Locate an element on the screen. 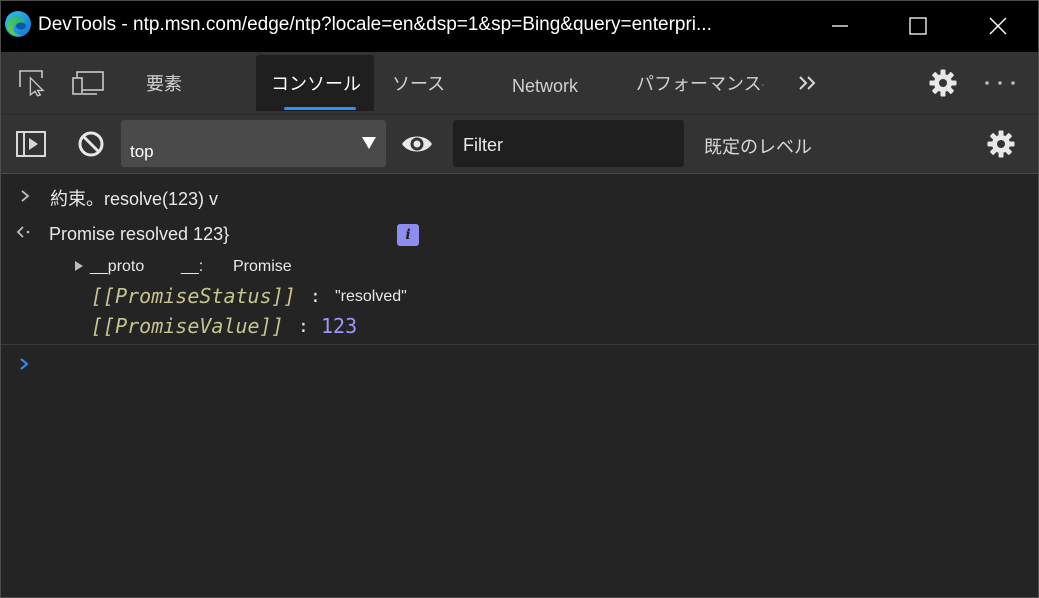 The width and height of the screenshot is (1039, 598). more-tabs-button is located at coordinates (808, 83).